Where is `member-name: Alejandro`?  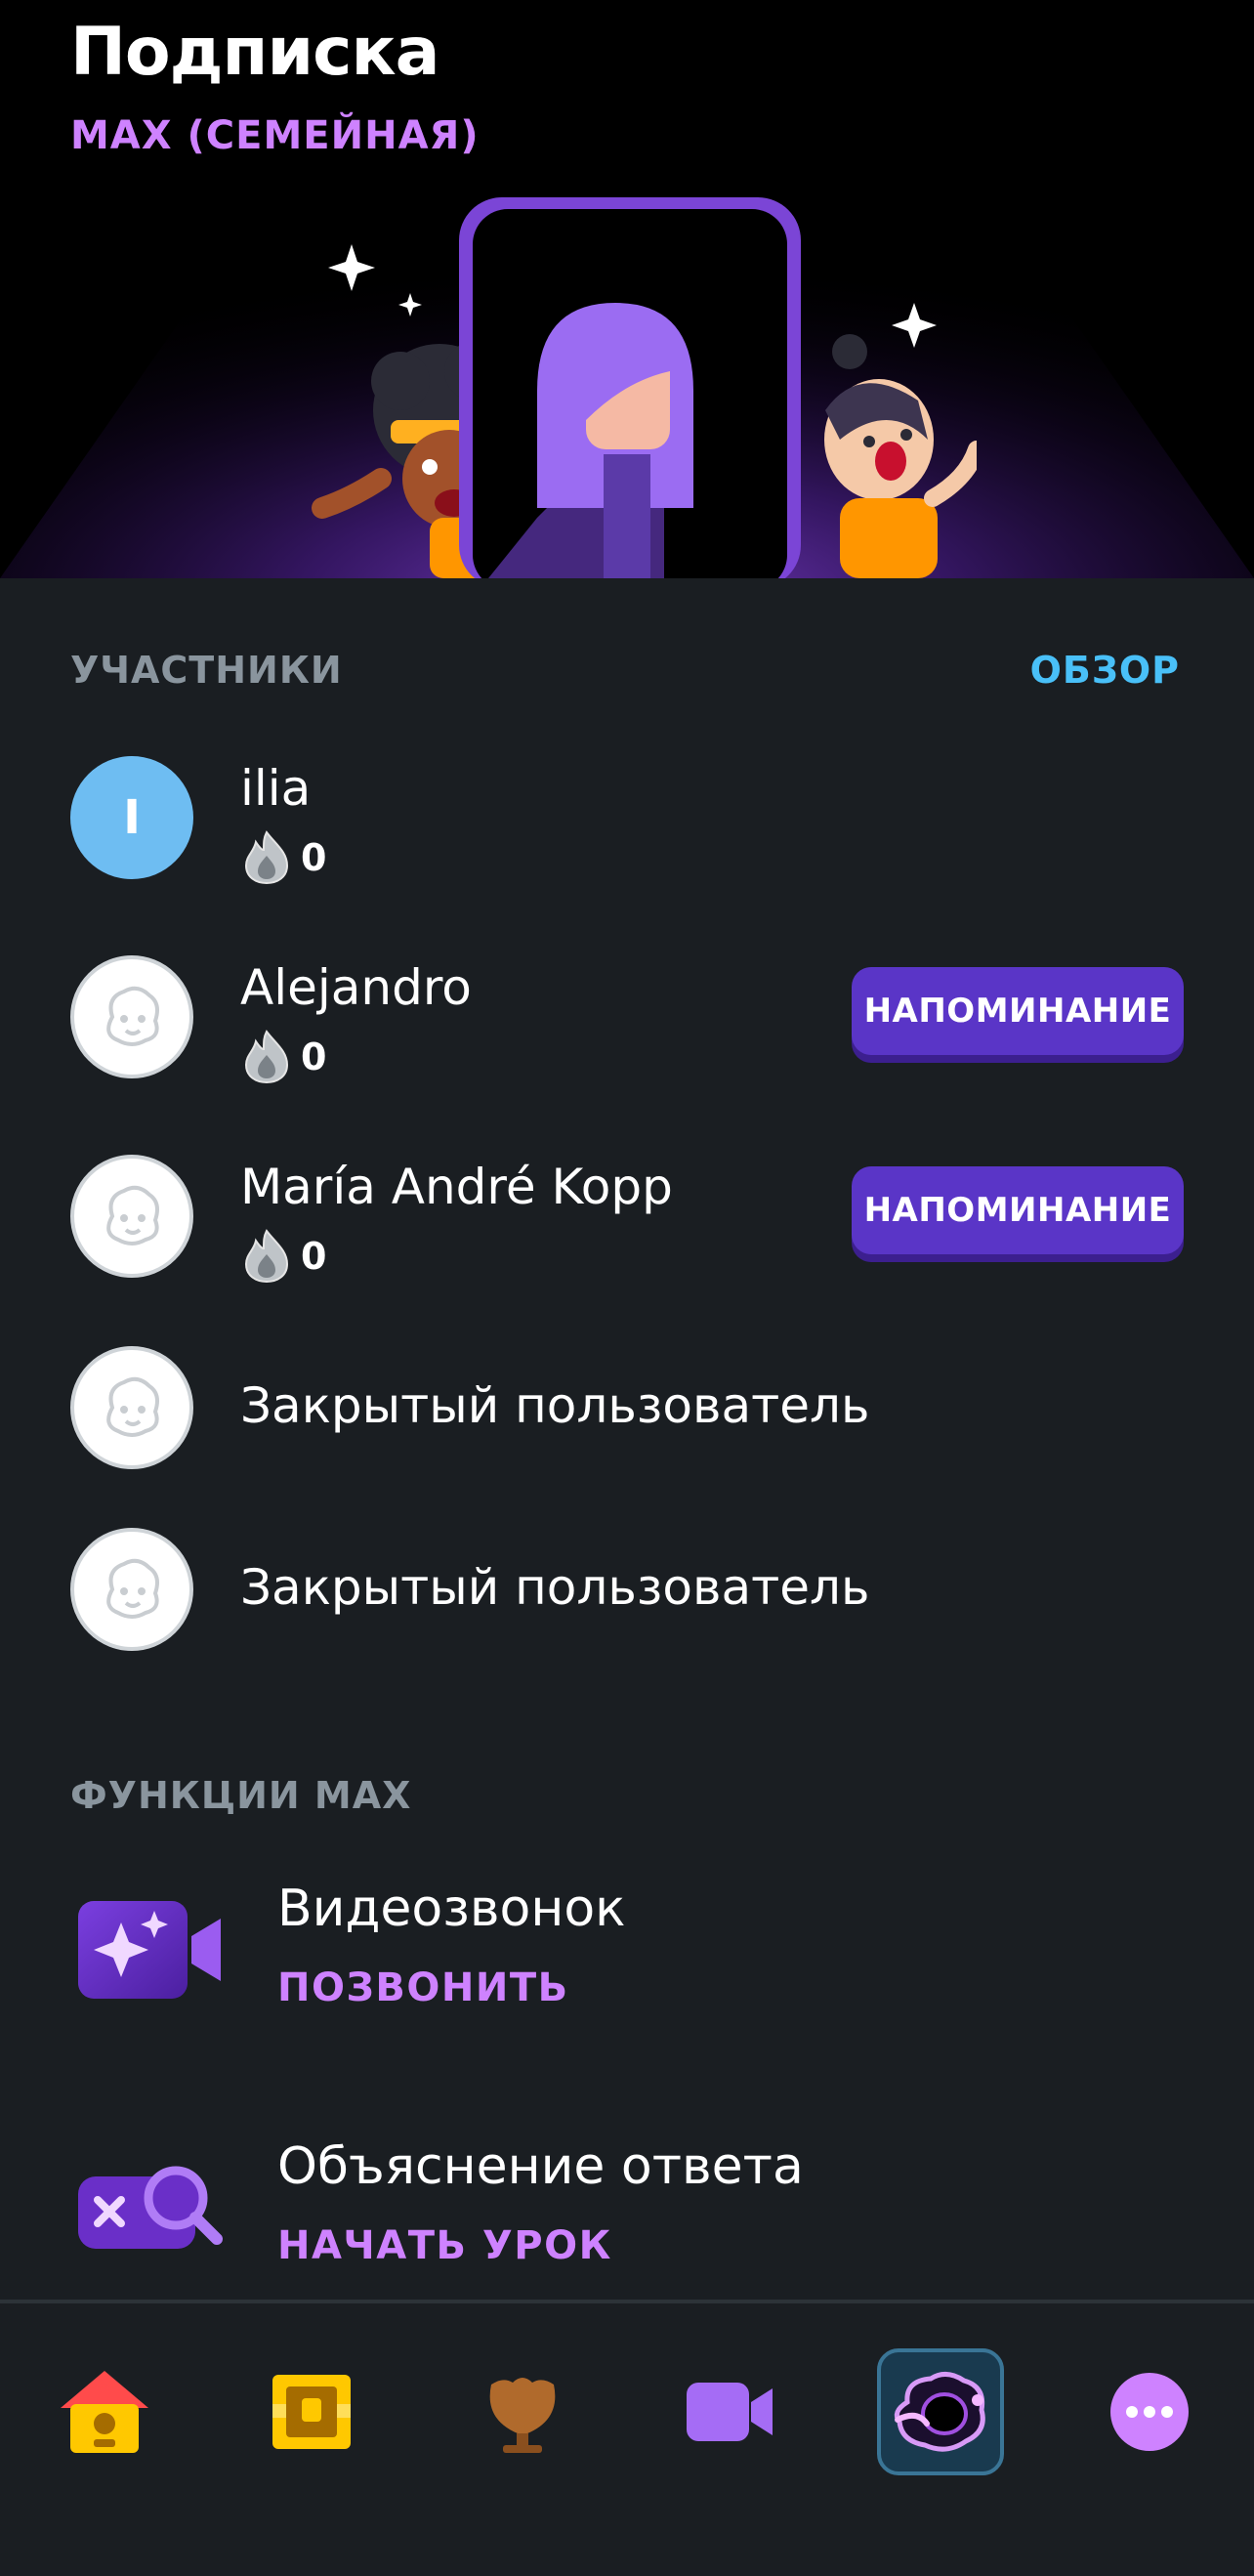
member-name: Alejandro is located at coordinates (356, 987).